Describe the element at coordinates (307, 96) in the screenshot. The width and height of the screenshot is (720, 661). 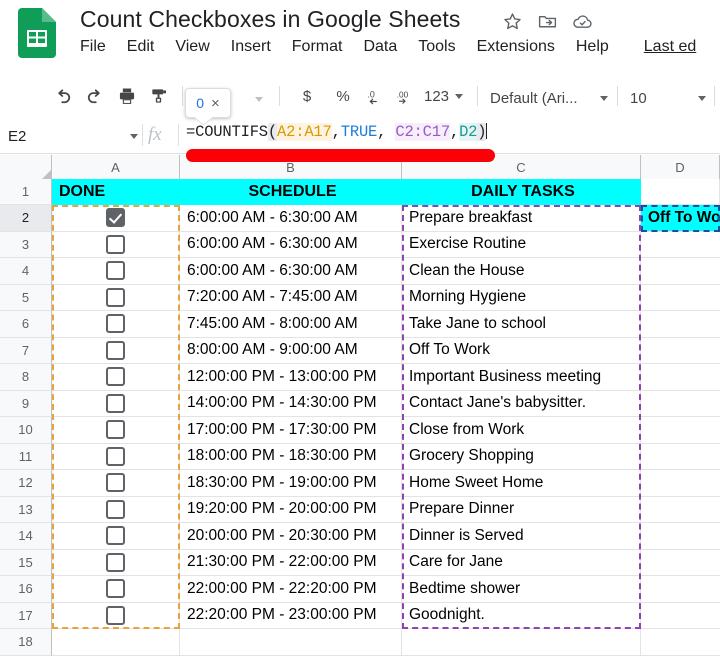
I see `currency-format-button: $` at that location.